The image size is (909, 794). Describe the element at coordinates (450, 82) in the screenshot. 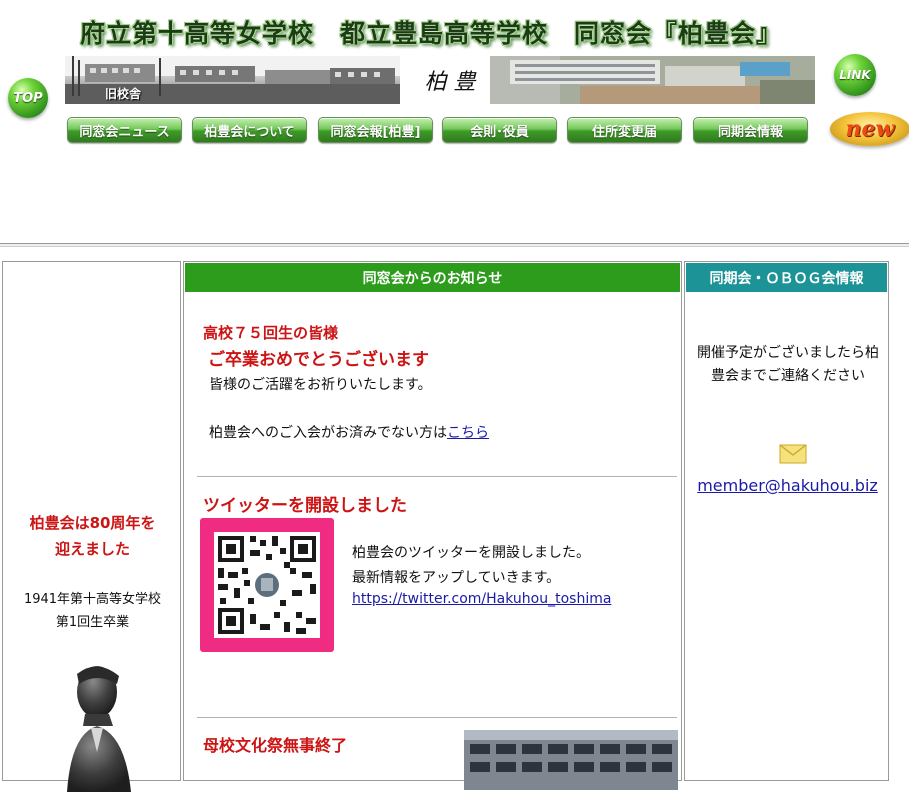

I see `hakuhou-calligraphy: 柏 豊` at that location.